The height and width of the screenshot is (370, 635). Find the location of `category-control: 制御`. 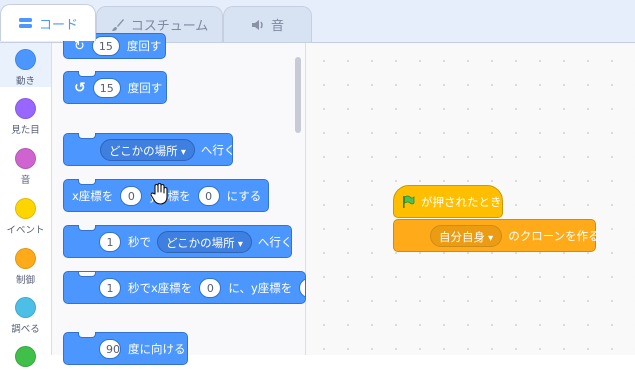

category-control: 制御 is located at coordinates (25, 267).